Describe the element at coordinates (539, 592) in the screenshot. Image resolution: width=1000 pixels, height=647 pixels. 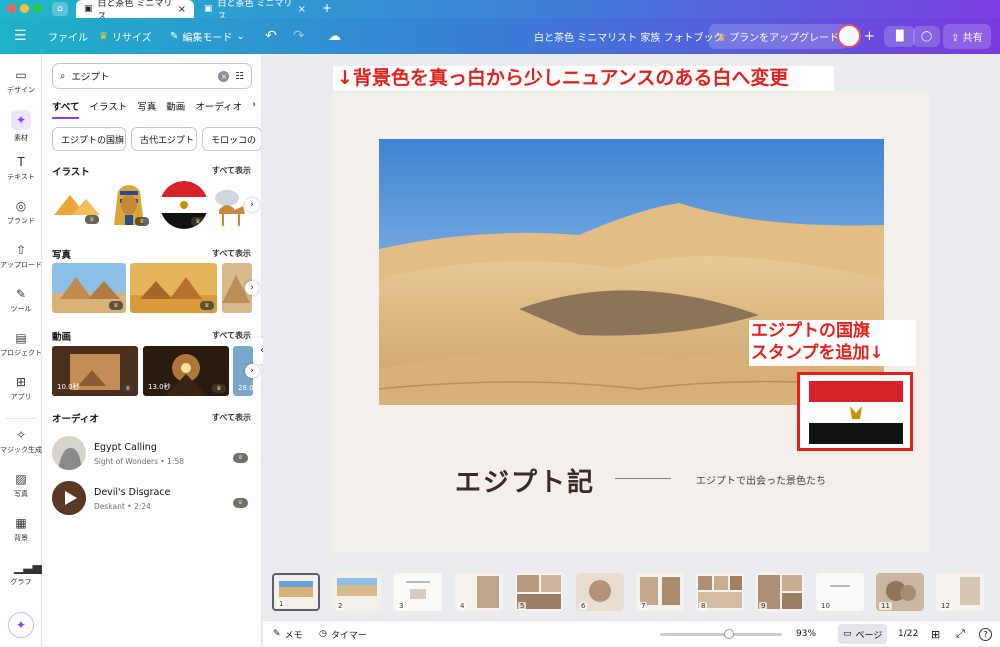
I see `page-thumb-5: 5` at that location.